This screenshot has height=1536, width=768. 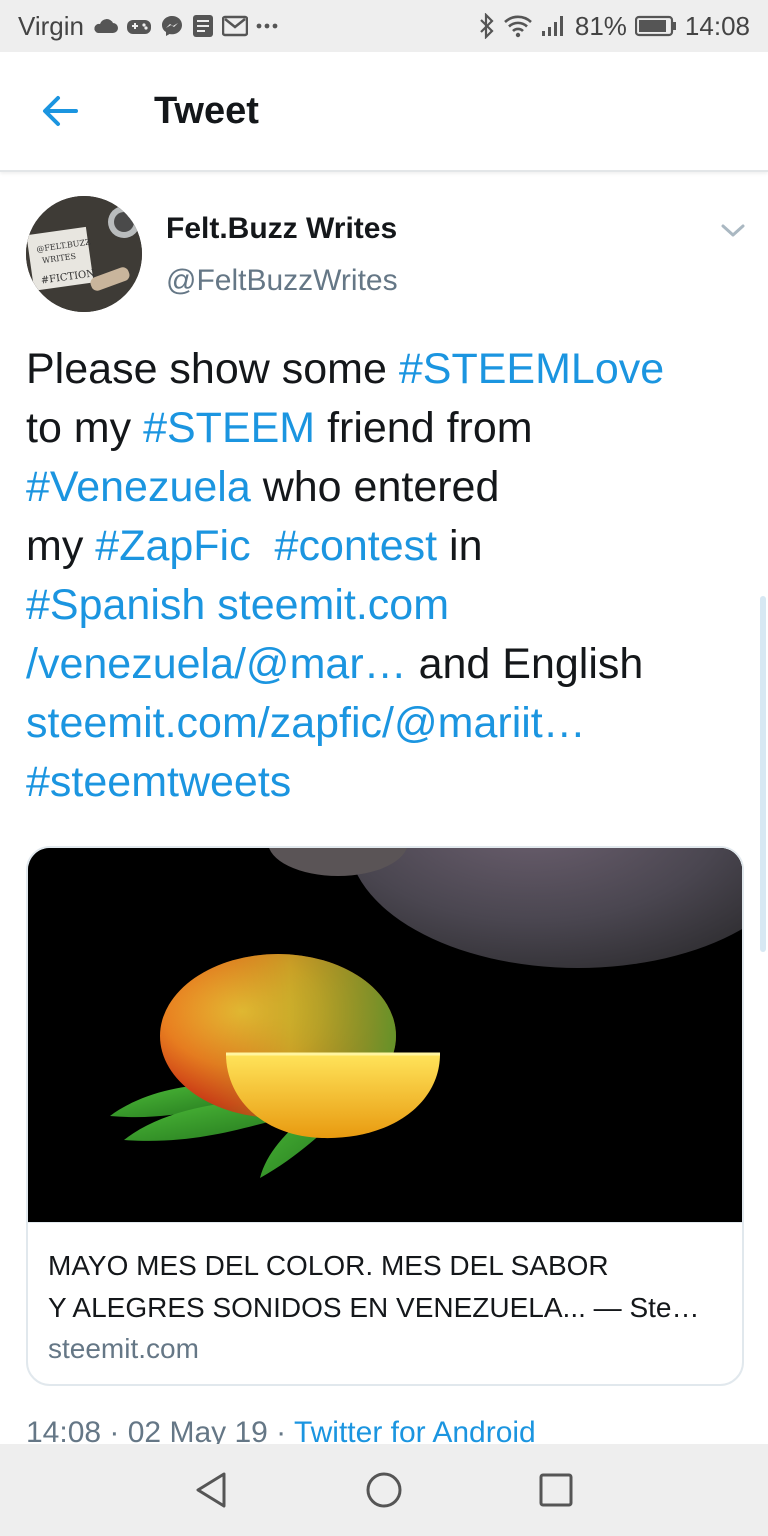 I want to click on signal-icon, so click(x=554, y=26).